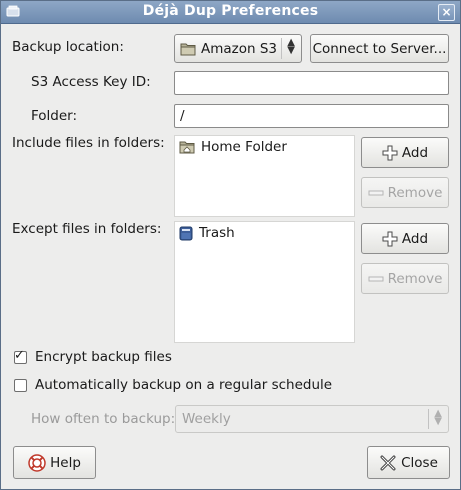  What do you see at coordinates (415, 152) in the screenshot?
I see `include-add-label: Add` at bounding box center [415, 152].